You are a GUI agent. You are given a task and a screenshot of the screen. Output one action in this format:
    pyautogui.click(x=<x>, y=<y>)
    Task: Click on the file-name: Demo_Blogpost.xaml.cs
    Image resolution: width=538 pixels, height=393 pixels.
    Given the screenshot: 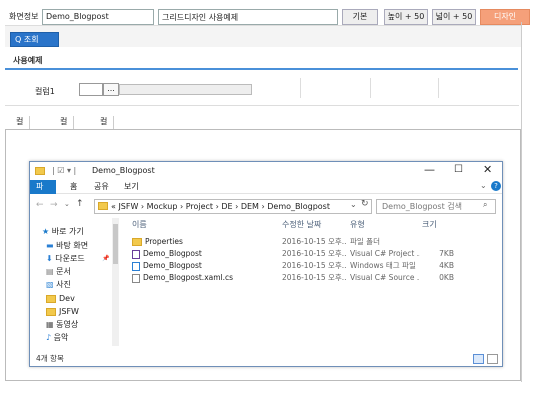 What is the action you would take?
    pyautogui.click(x=188, y=277)
    